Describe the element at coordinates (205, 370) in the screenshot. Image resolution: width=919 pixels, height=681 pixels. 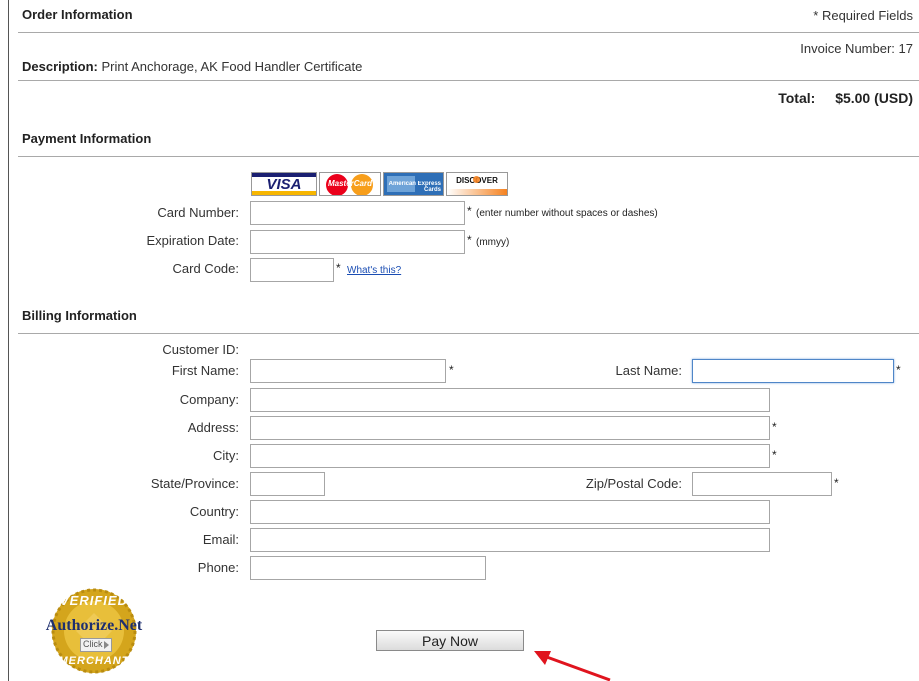
I see `first-name-label: First Name:` at that location.